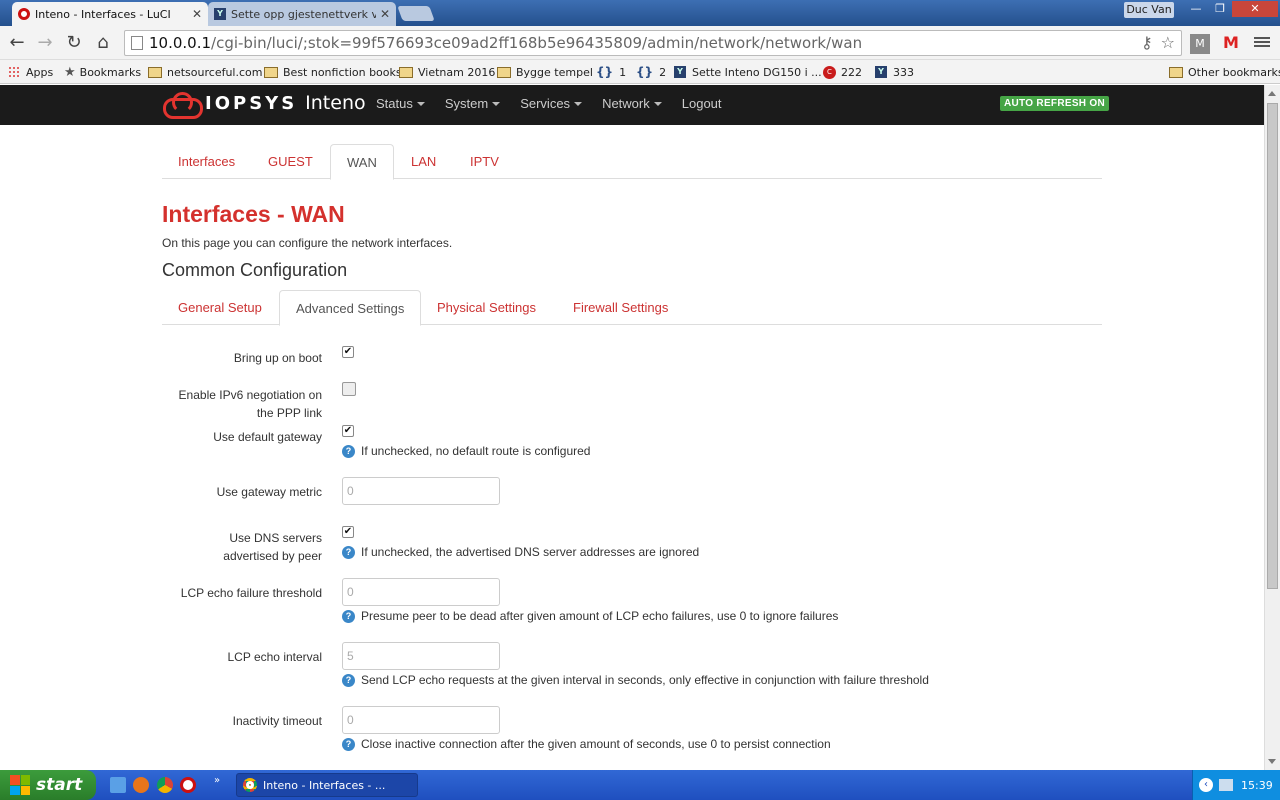  I want to click on gateway-metric-label: Use gateway metric, so click(269, 492).